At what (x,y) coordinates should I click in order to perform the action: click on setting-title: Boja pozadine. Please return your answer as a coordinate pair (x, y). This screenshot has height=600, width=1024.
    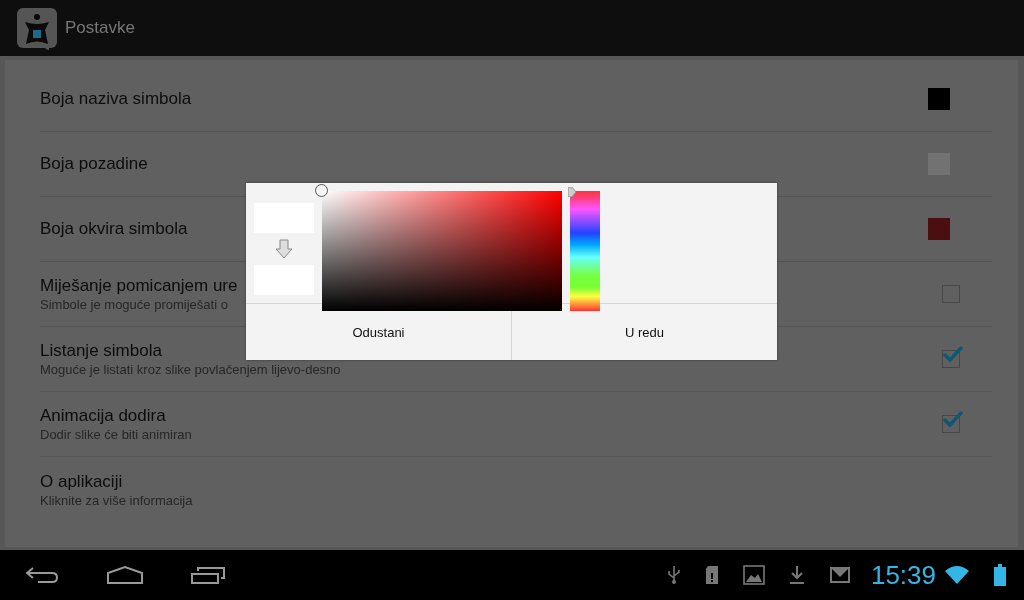
    Looking at the image, I should click on (94, 164).